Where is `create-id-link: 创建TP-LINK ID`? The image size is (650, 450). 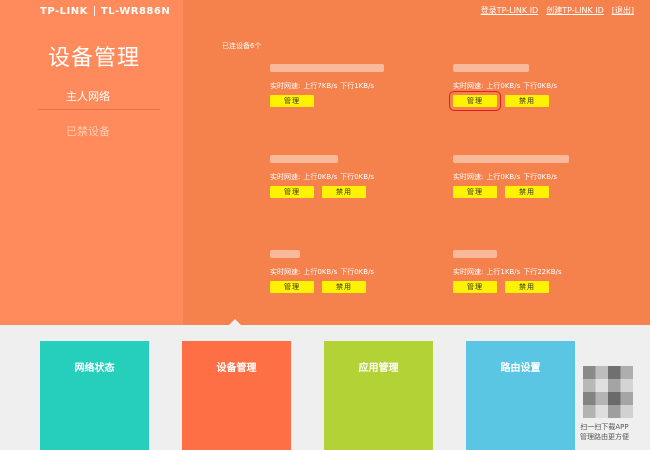 create-id-link: 创建TP-LINK ID is located at coordinates (575, 10).